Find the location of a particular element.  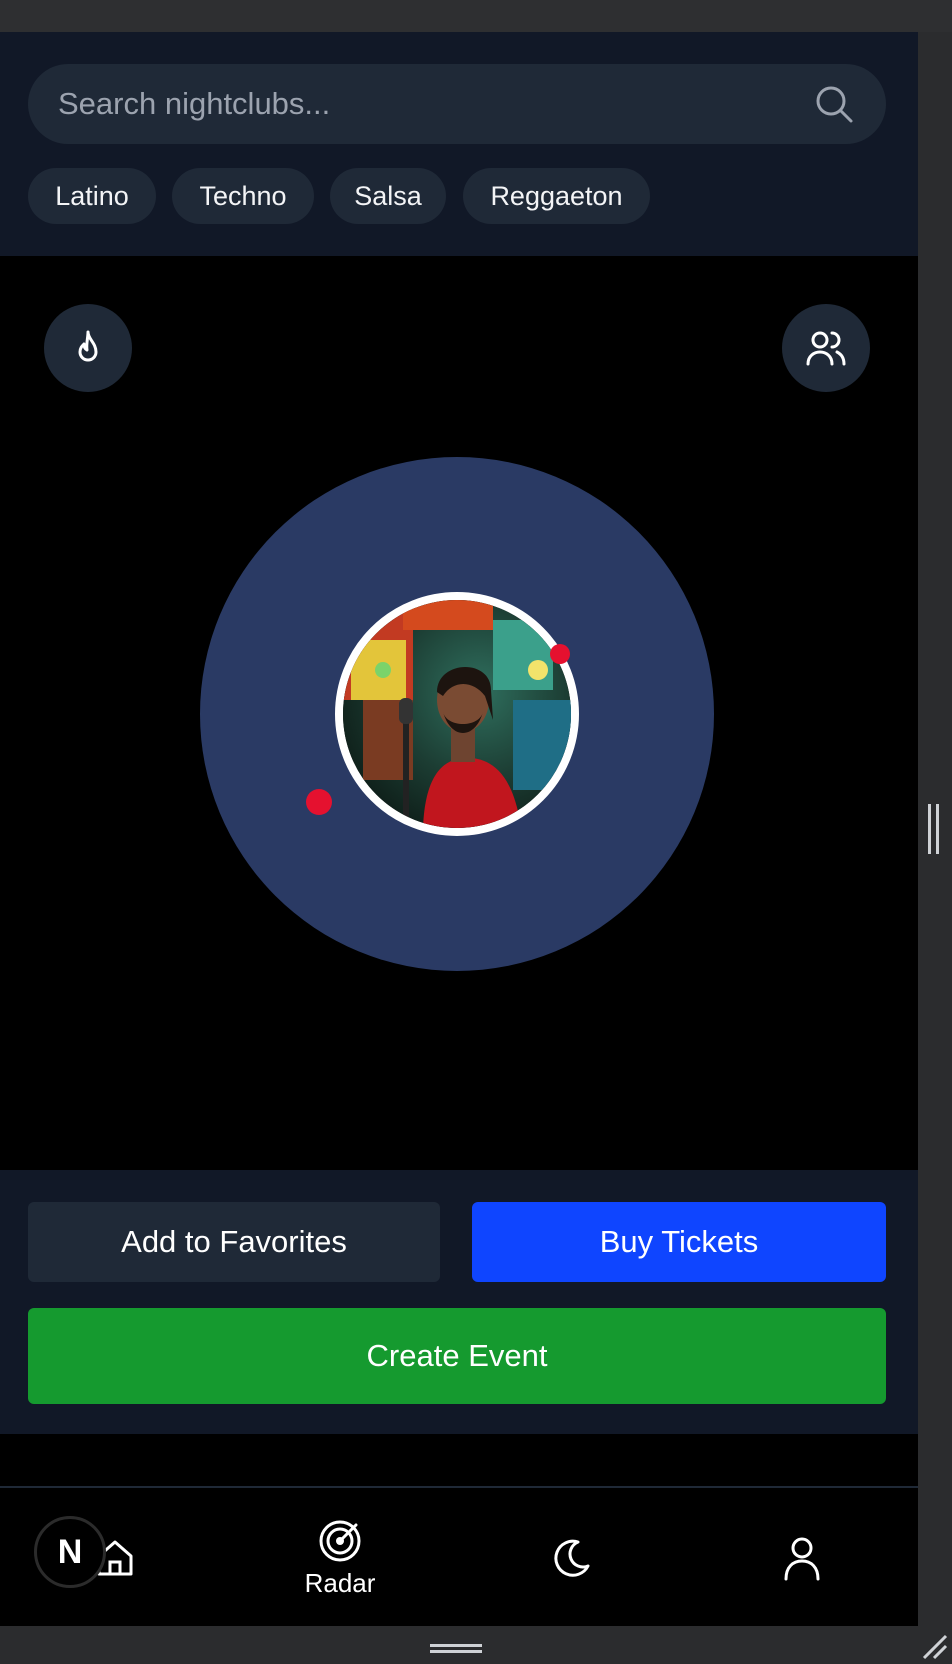

radar-icon is located at coordinates (340, 1540).